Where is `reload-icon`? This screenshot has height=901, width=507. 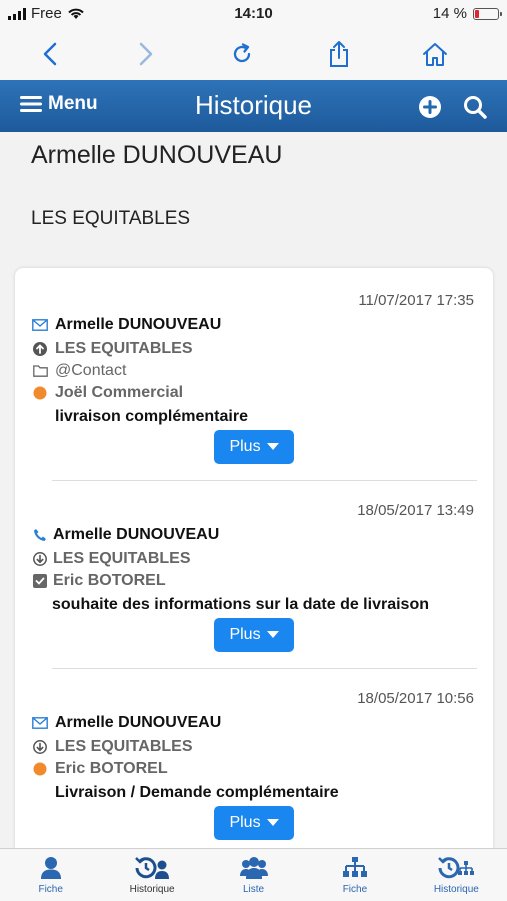
reload-icon is located at coordinates (242, 53).